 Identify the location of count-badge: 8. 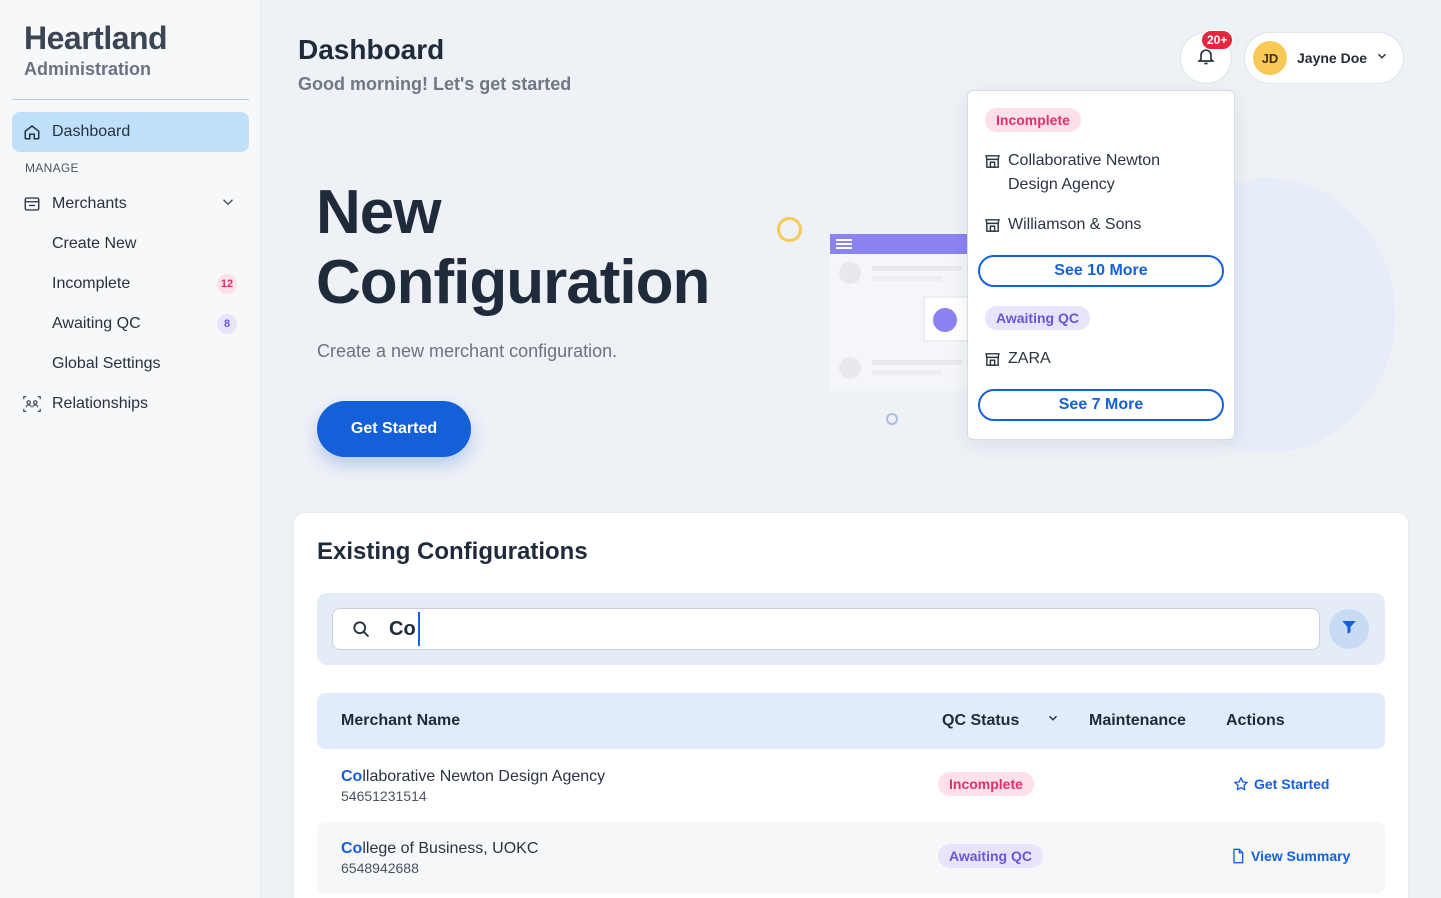
(227, 324).